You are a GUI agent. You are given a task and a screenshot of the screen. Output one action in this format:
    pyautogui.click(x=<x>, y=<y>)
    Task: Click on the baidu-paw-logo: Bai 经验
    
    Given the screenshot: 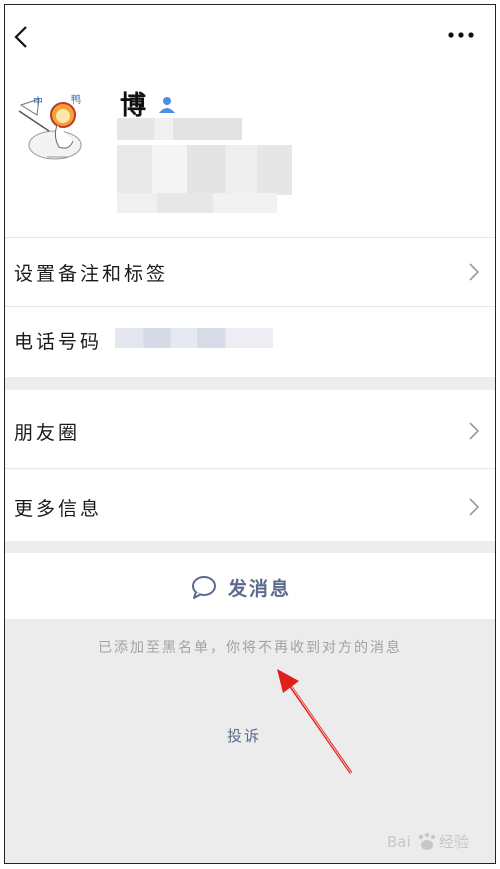 What is the action you would take?
    pyautogui.click(x=428, y=841)
    